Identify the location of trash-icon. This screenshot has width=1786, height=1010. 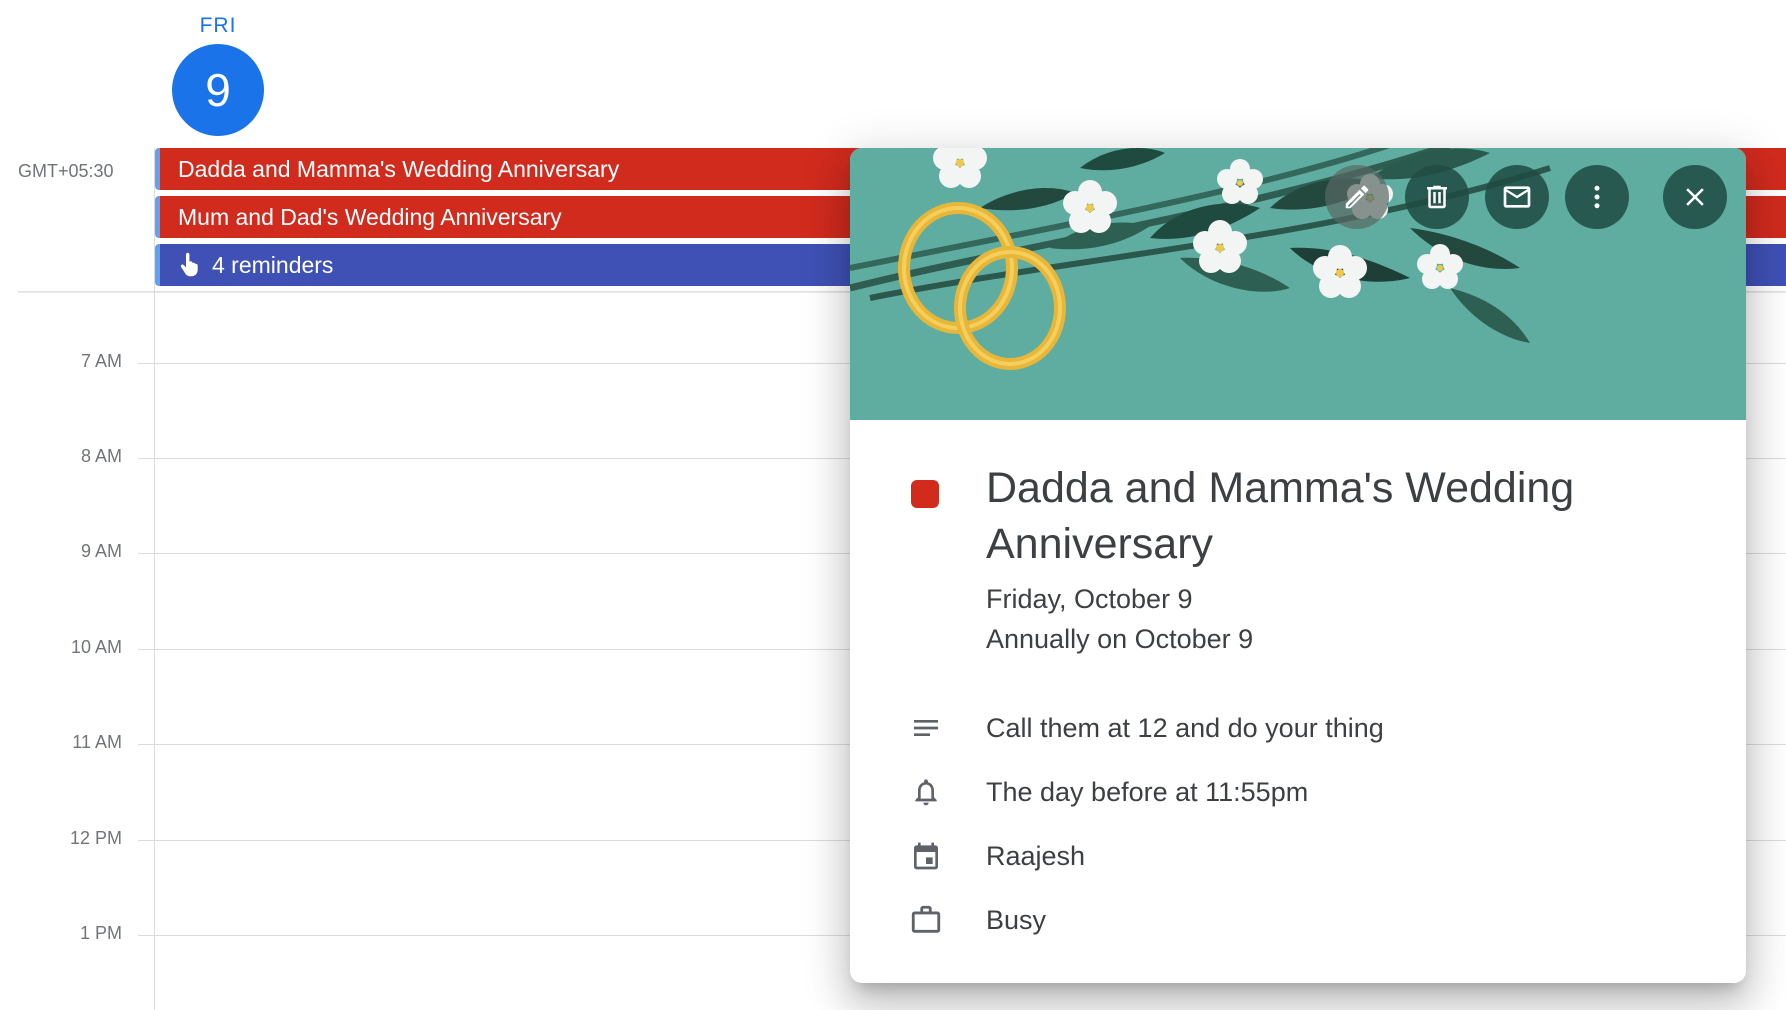
(1437, 197).